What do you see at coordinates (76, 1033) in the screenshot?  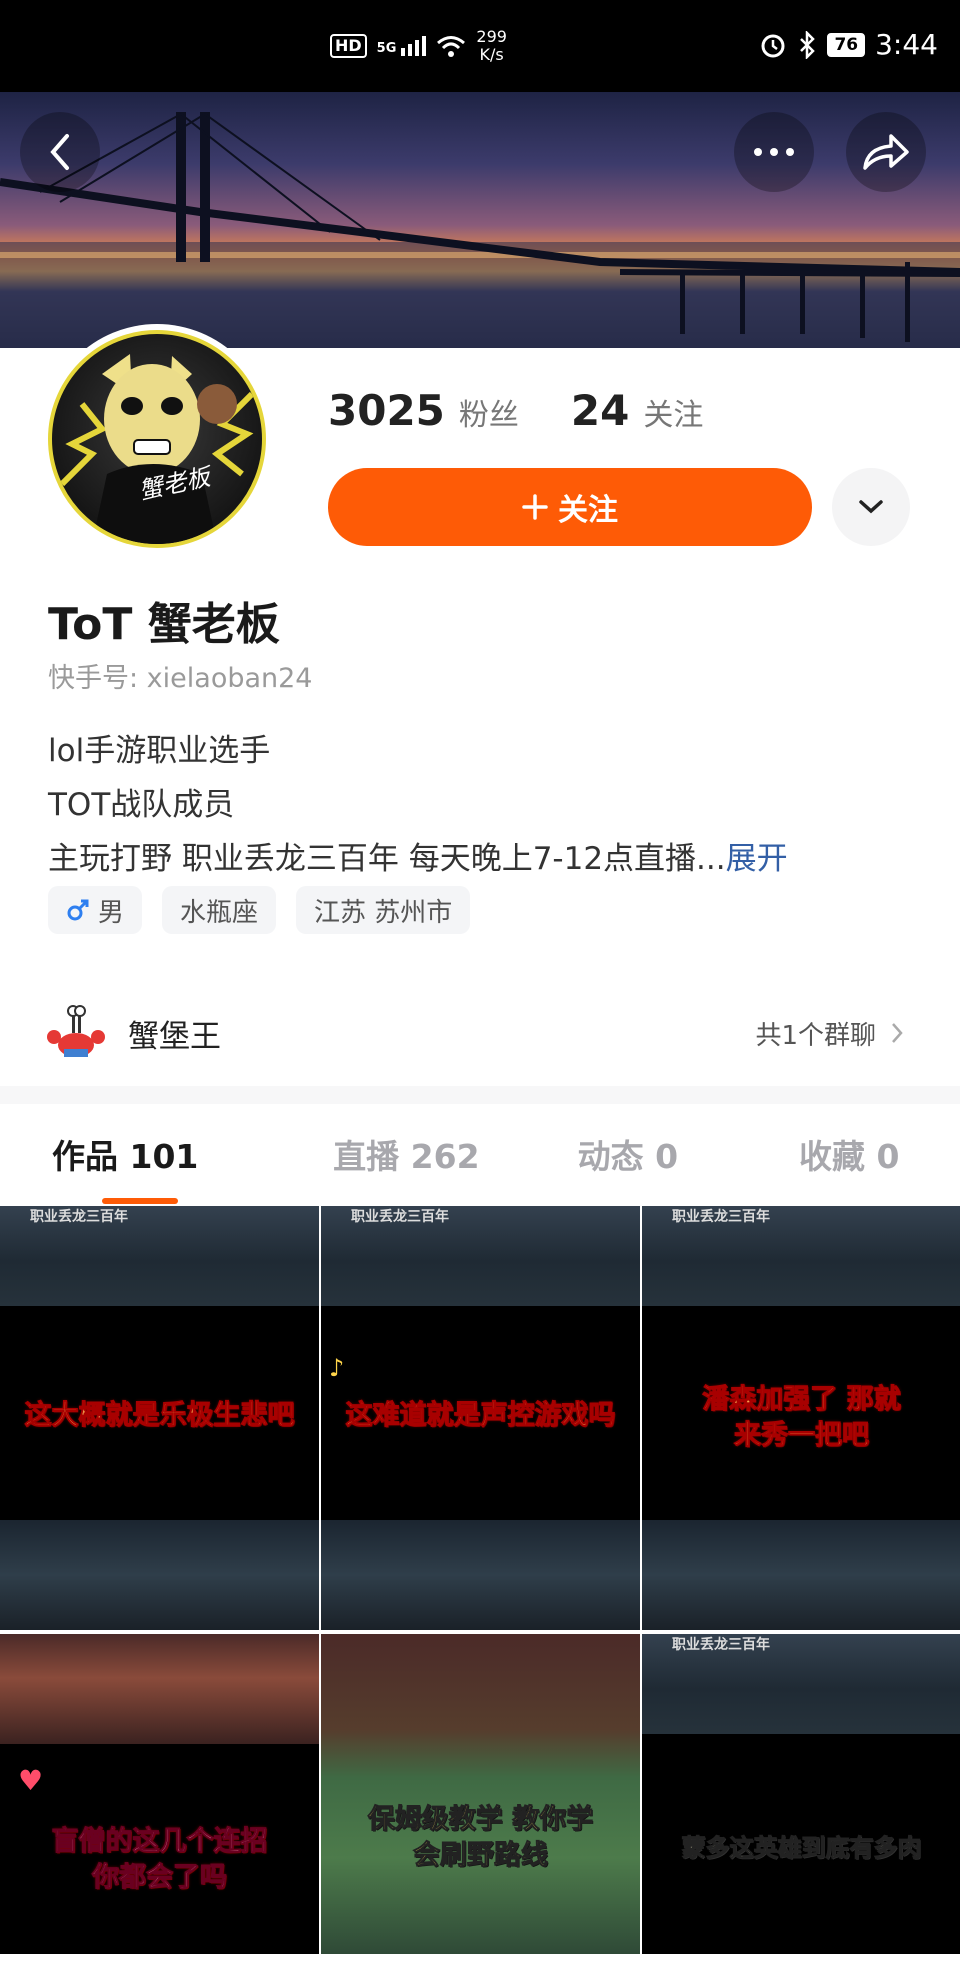 I see `crab-icon` at bounding box center [76, 1033].